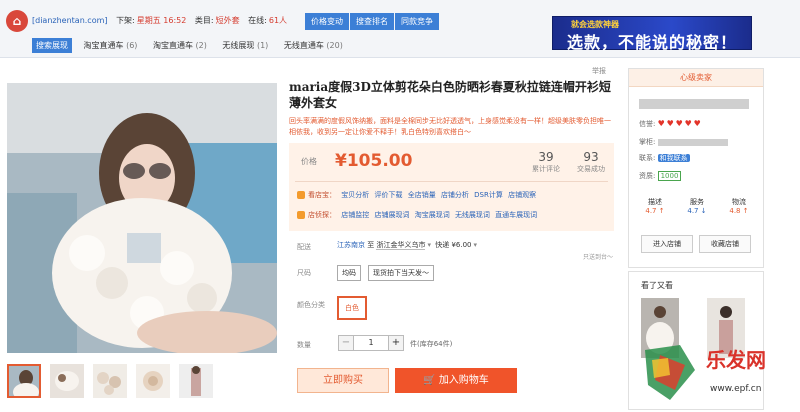 Image resolution: width=800 pixels, height=412 pixels. What do you see at coordinates (647, 158) in the screenshot?
I see `contact-label: 联系:` at bounding box center [647, 158].